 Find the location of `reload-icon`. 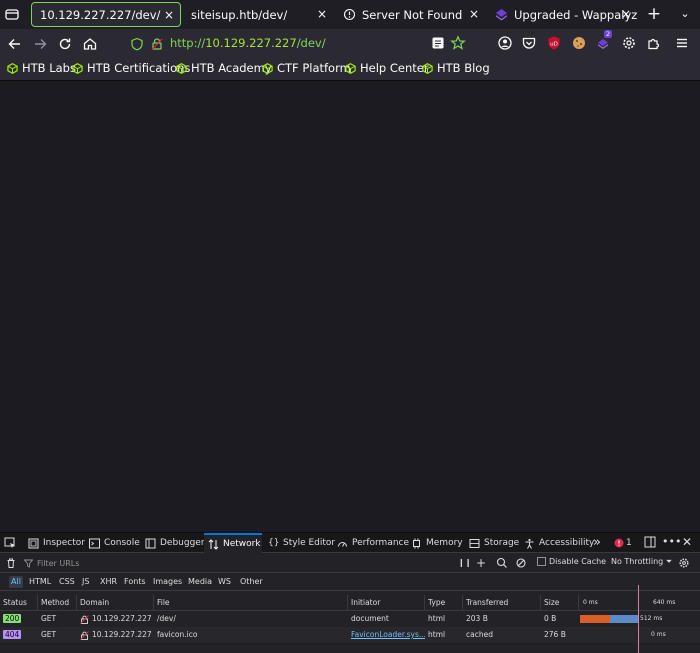

reload-icon is located at coordinates (65, 44).